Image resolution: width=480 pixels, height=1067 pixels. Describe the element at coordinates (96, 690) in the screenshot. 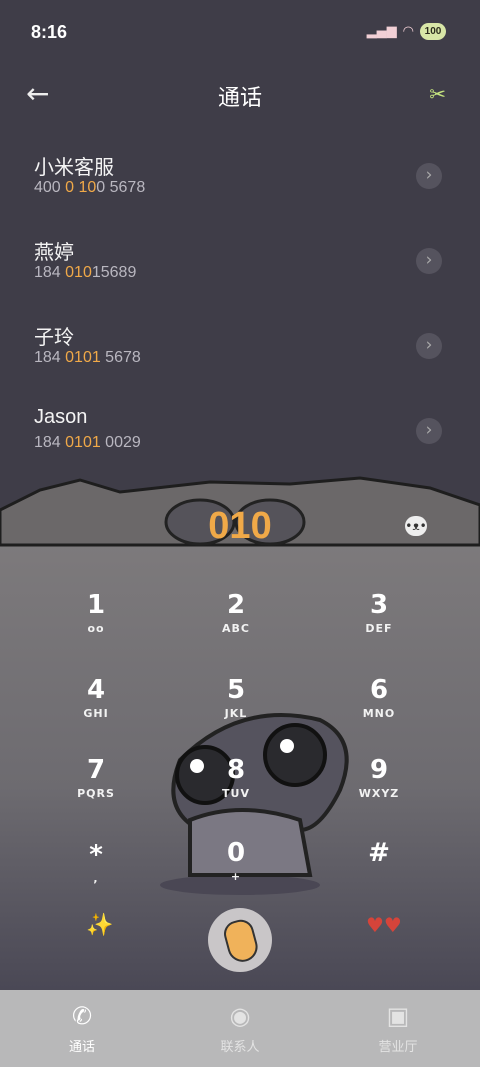

I see `key-digit: 4` at that location.